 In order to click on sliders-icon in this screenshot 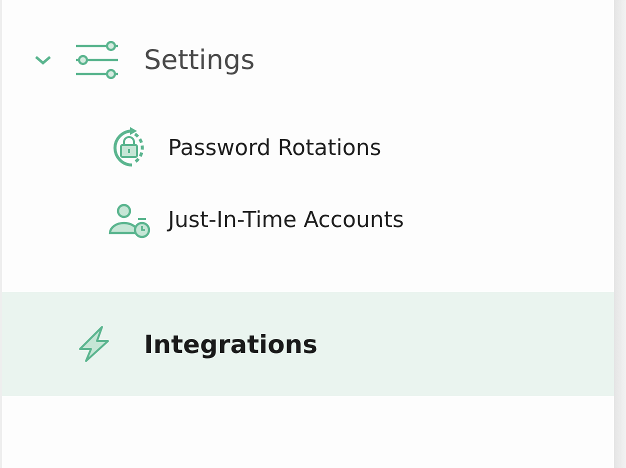, I will do `click(97, 60)`.